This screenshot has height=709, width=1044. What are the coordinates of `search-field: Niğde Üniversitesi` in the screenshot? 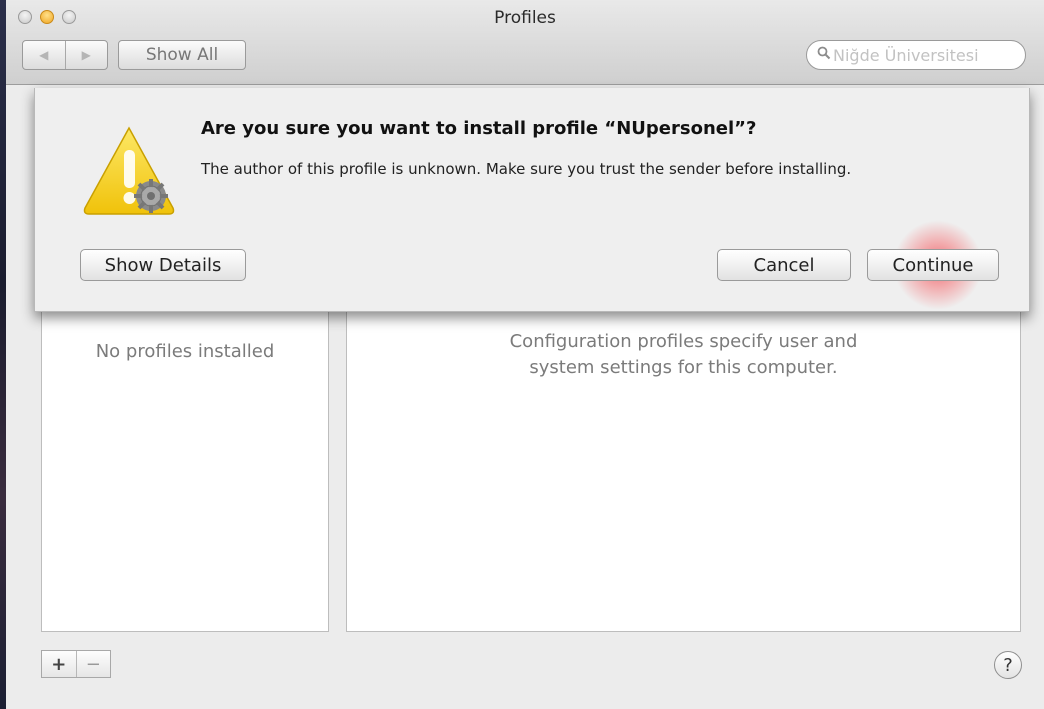 It's located at (916, 55).